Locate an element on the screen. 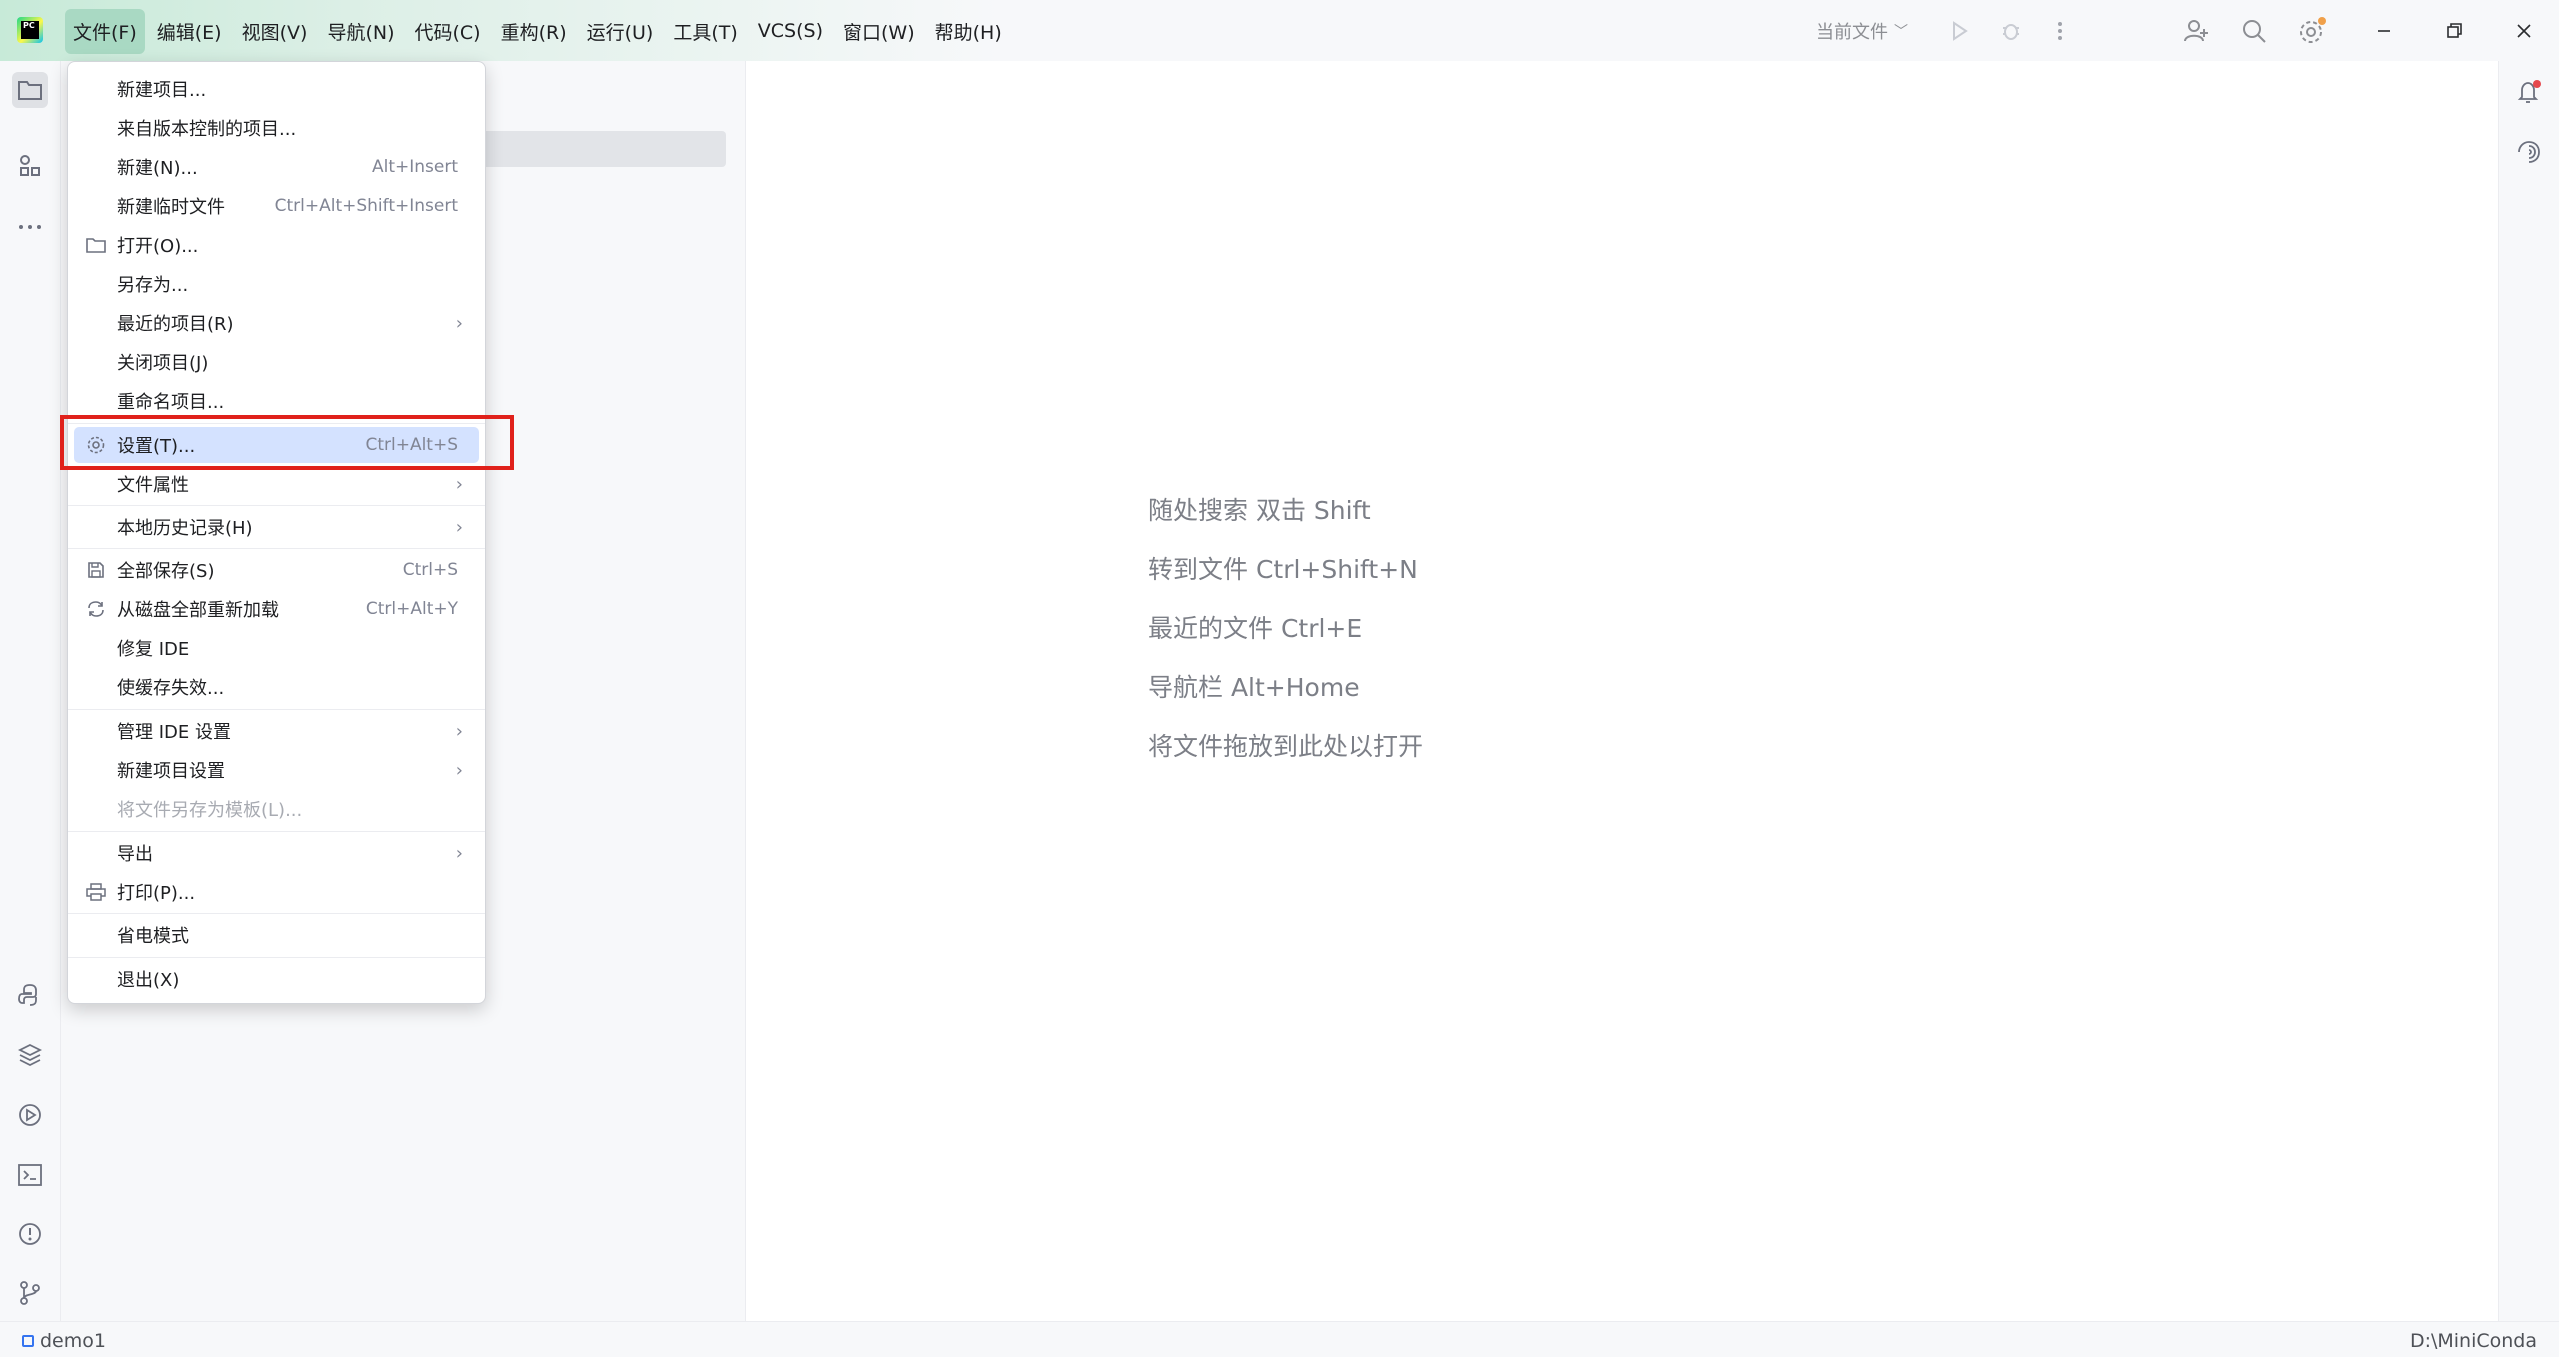 The height and width of the screenshot is (1357, 2559). status-bar: demo1 D:\MiniConda is located at coordinates (1279, 1339).